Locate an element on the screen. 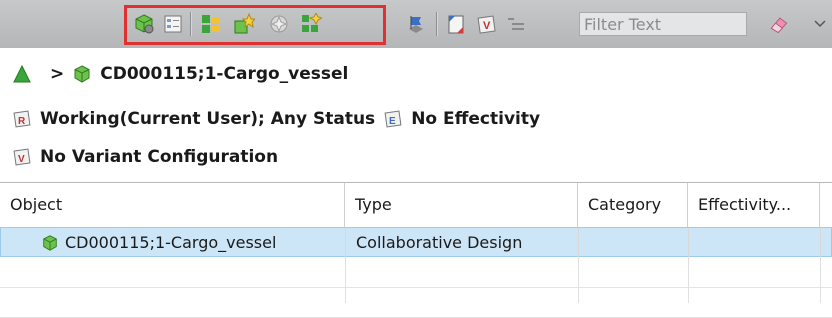 The image size is (832, 318). breadcrumb: > CD000115;1-Cargo_vessel is located at coordinates (180, 74).